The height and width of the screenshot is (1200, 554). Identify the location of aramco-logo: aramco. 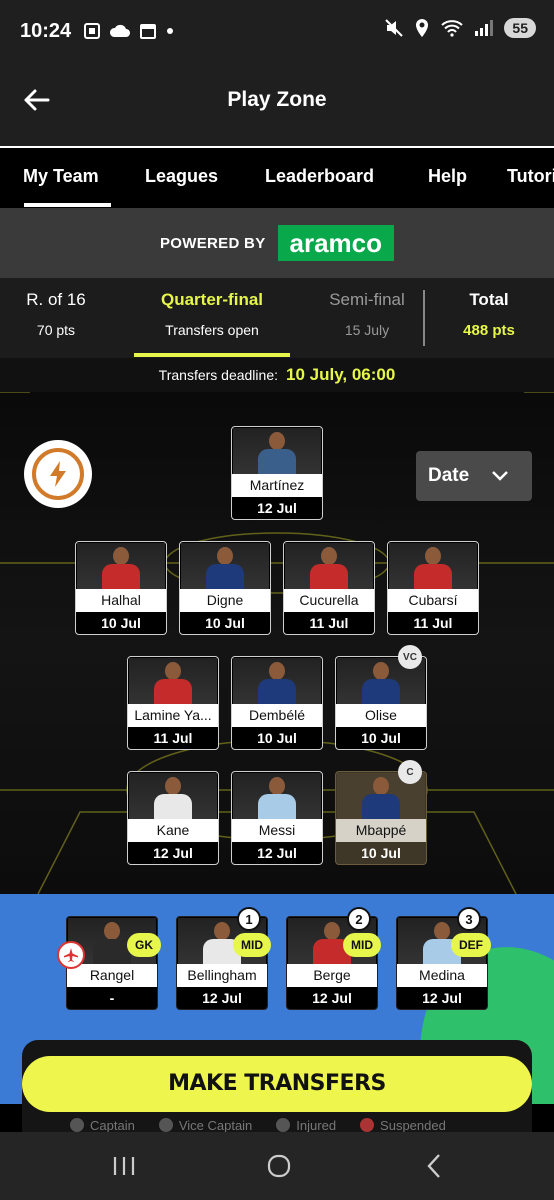
(335, 243).